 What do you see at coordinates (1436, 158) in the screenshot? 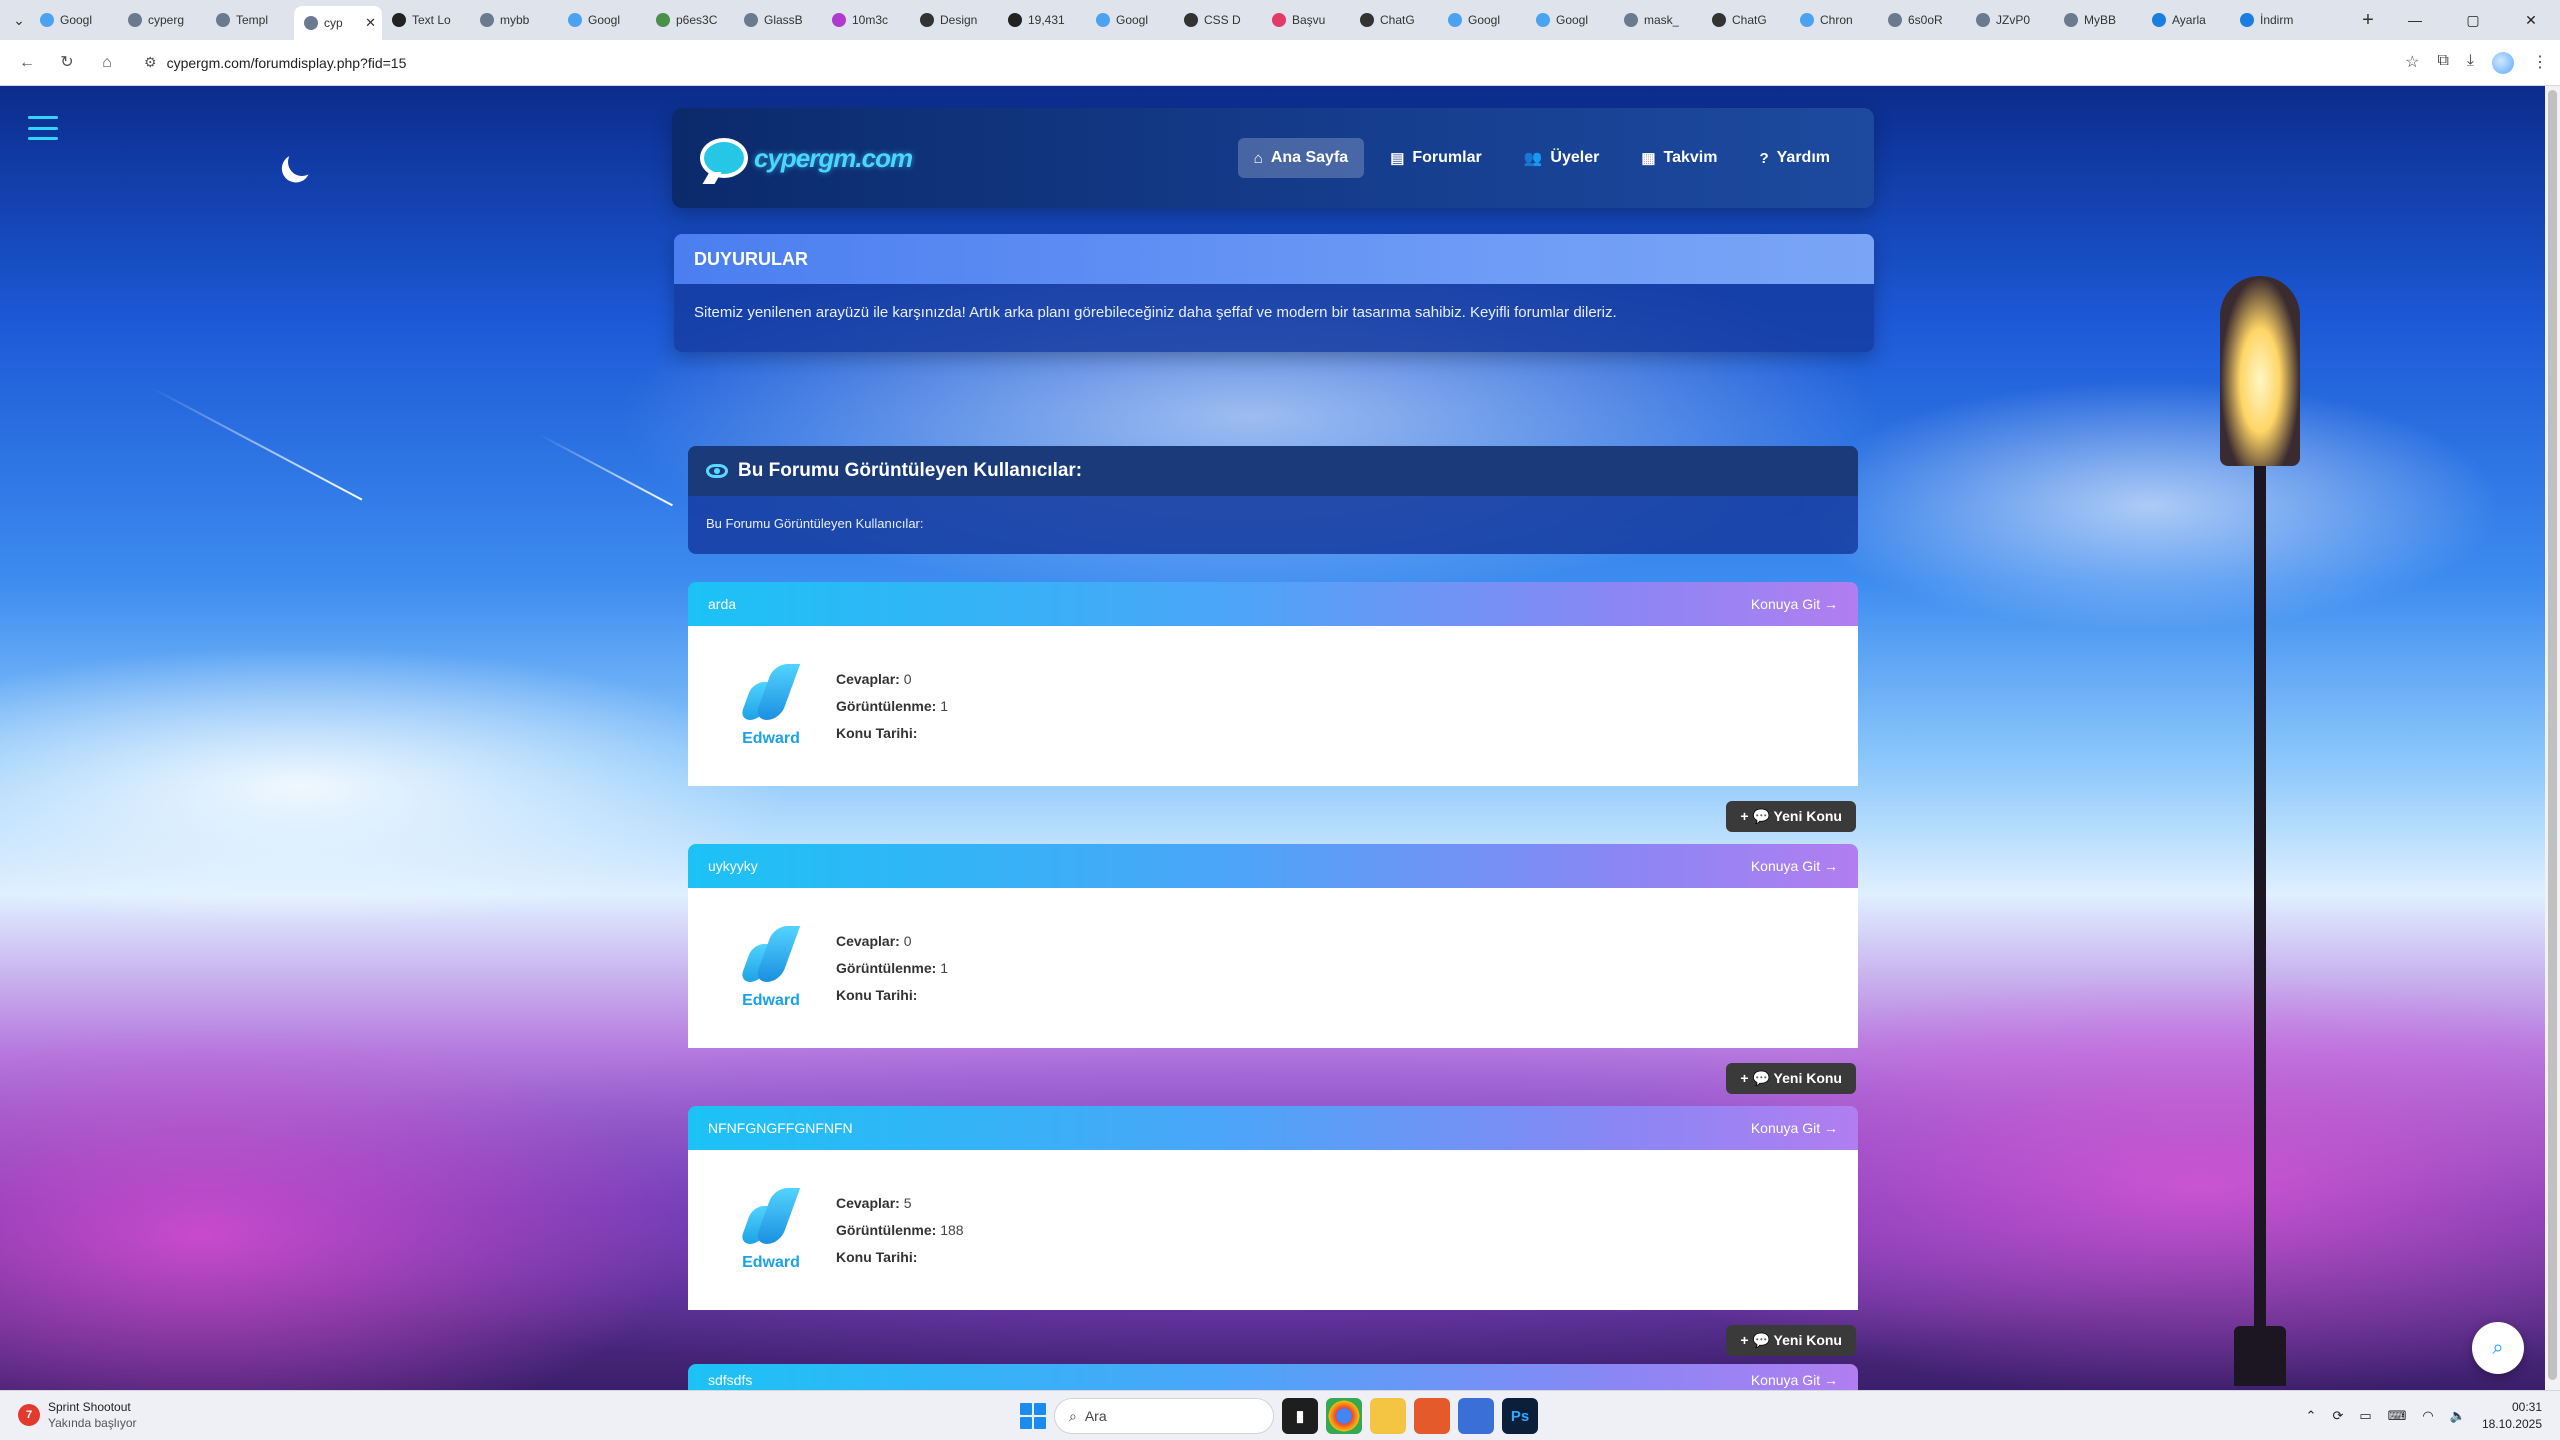
I see `nav-item: ▤ Forumlar` at bounding box center [1436, 158].